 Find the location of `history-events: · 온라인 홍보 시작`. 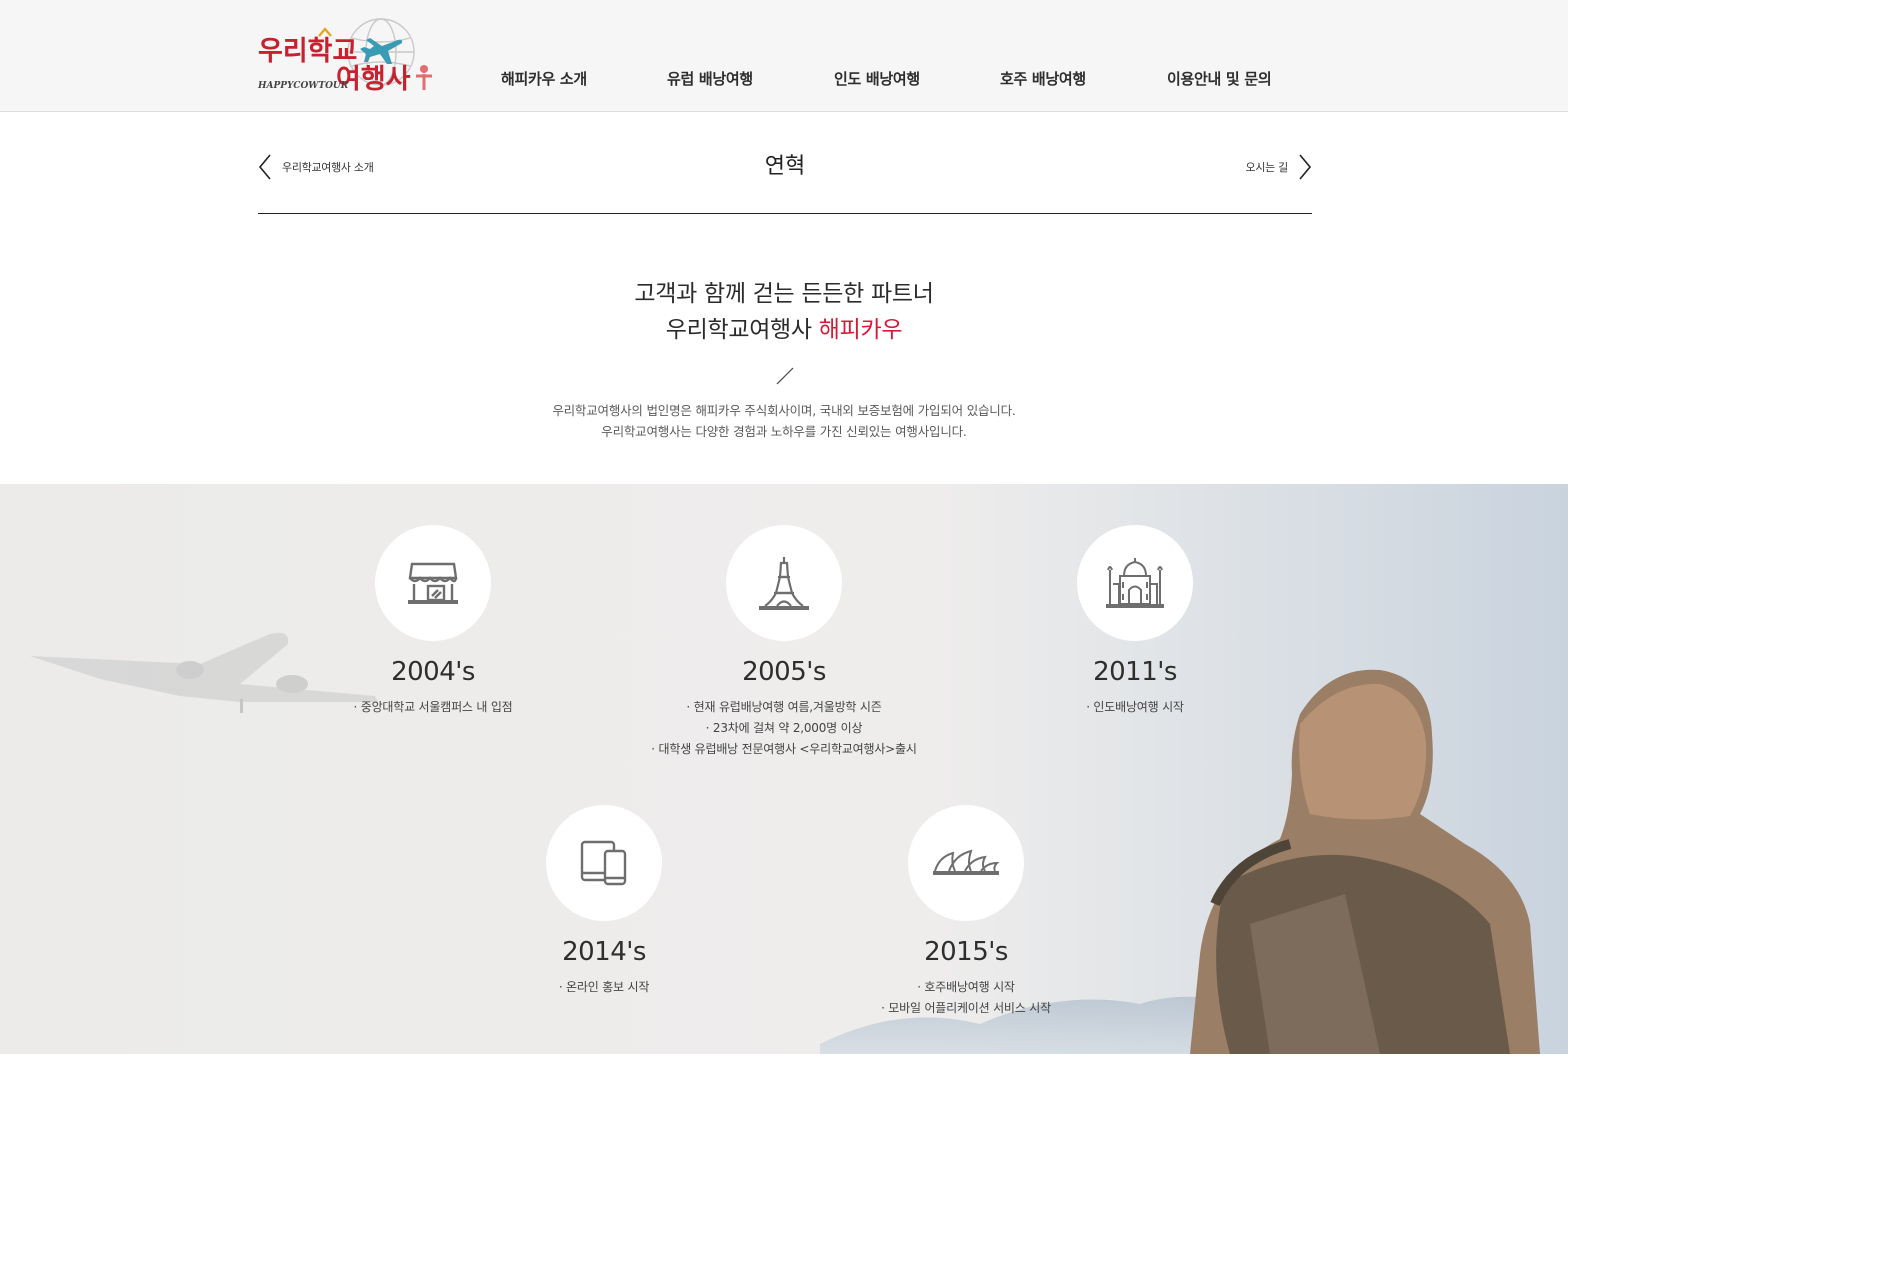

history-events: · 온라인 홍보 시작 is located at coordinates (604, 987).